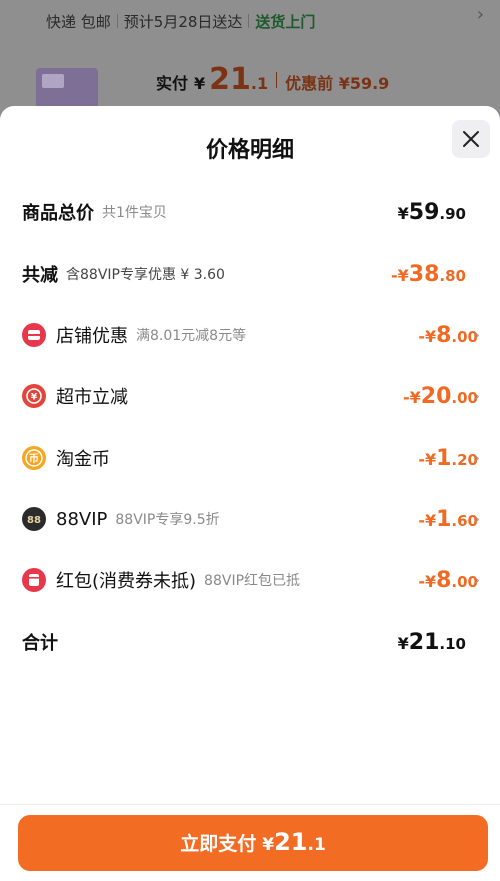  Describe the element at coordinates (83, 459) in the screenshot. I see `gold-coin-label: 淘金币` at that location.